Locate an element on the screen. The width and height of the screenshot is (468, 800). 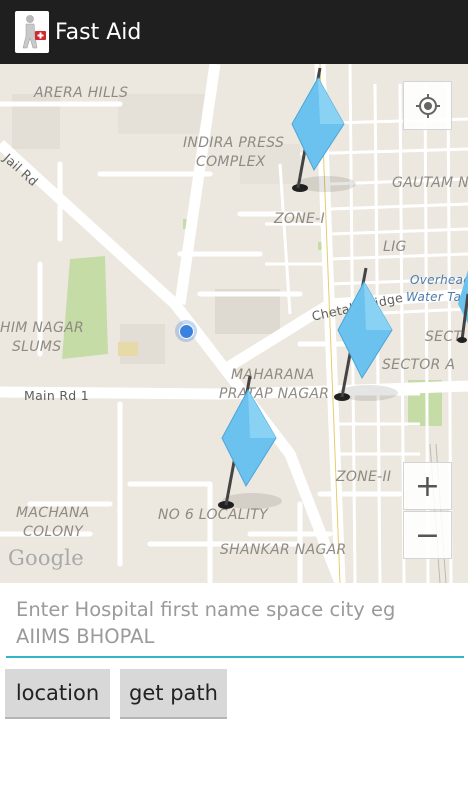
map-label-zone-2: ZONE-II is located at coordinates (364, 477).